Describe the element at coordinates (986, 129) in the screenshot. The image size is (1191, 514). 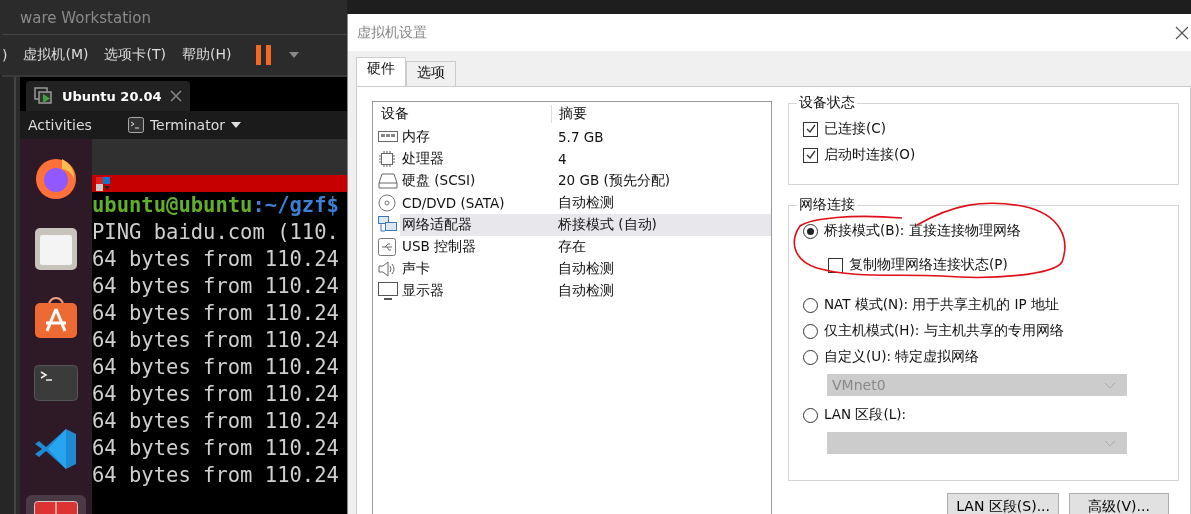
I see `checkbox: 已连接(C)` at that location.